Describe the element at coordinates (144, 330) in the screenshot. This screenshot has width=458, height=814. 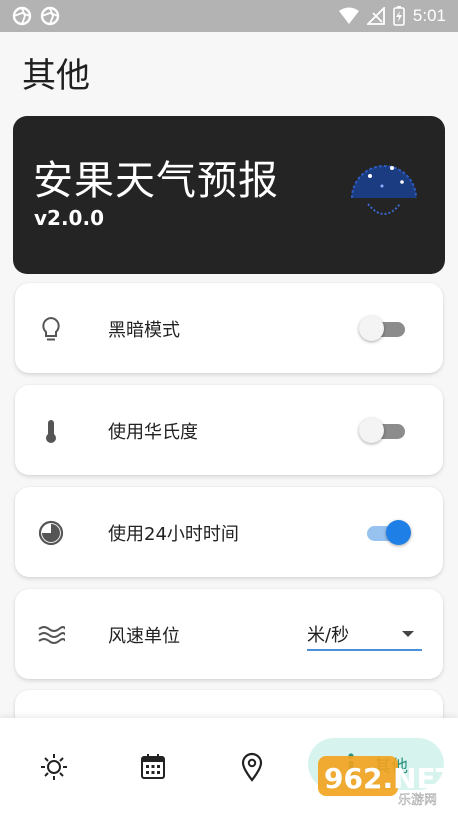
I see `setting-label: 黑暗模式` at that location.